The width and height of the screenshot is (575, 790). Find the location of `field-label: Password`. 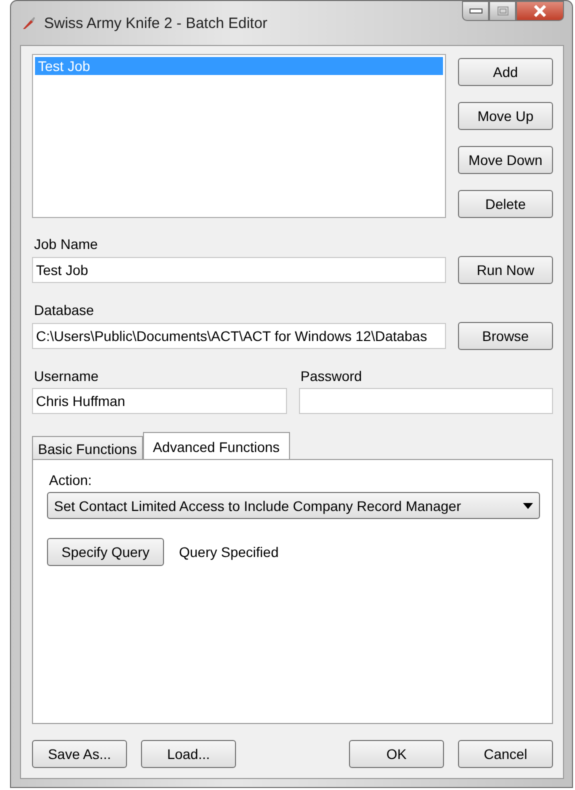

field-label: Password is located at coordinates (331, 376).